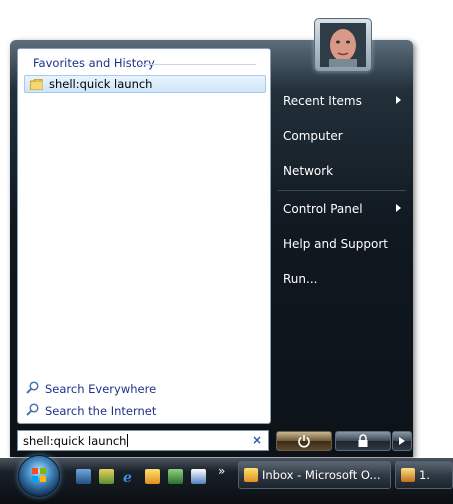 Image resolution: width=453 pixels, height=504 pixels. I want to click on power-button, so click(304, 441).